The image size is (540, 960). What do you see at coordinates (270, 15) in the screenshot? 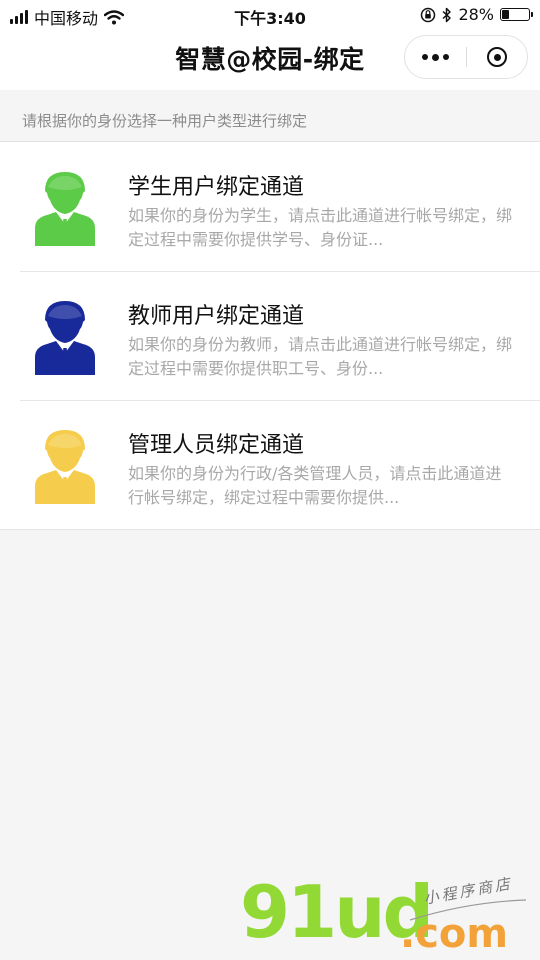
I see `status-bar: 中国移动 下午3:40 28%` at bounding box center [270, 15].